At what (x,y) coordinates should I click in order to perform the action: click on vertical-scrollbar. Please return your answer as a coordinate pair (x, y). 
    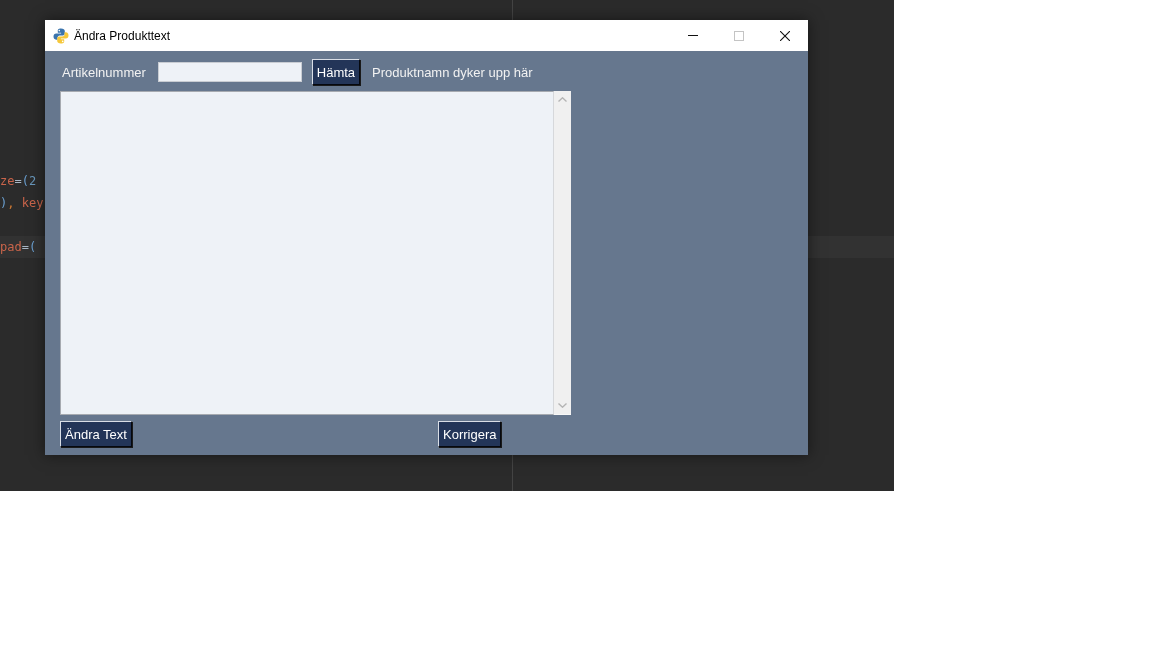
    Looking at the image, I should click on (562, 253).